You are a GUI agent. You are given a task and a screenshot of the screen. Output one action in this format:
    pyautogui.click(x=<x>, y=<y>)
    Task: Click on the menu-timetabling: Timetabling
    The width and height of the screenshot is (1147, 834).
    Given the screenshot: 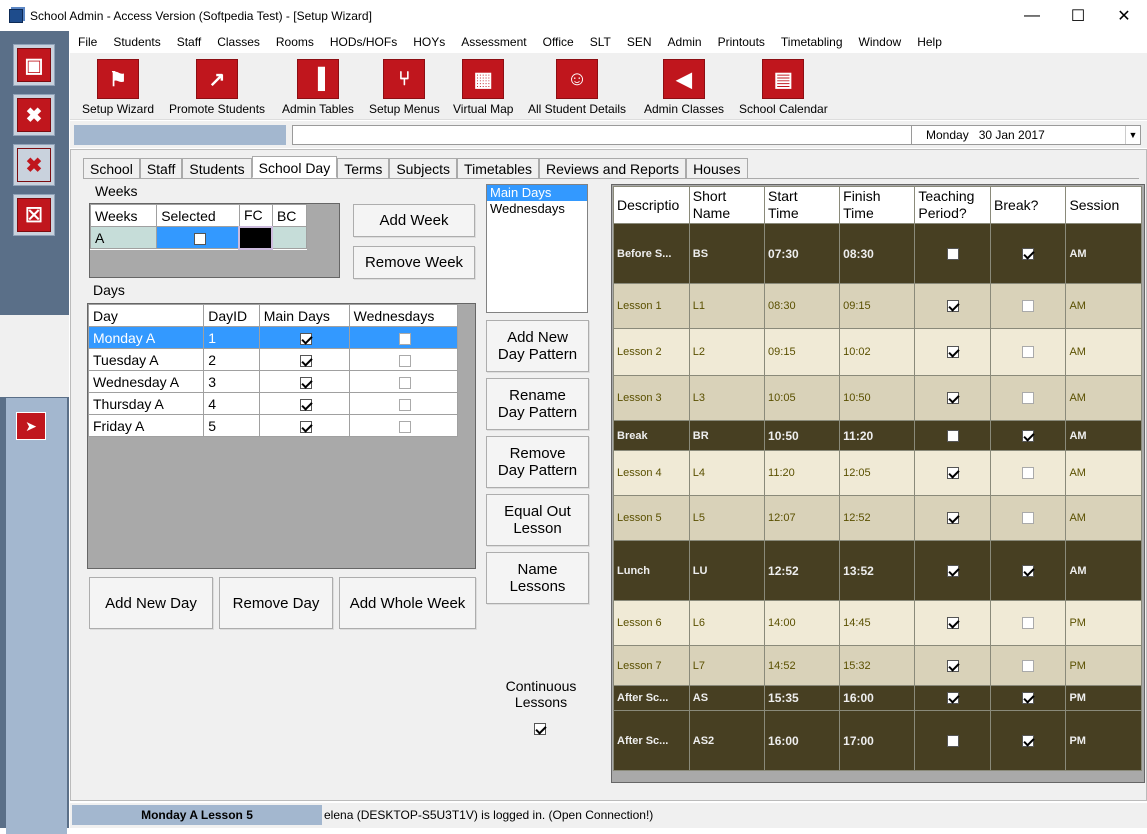 What is the action you would take?
    pyautogui.click(x=812, y=42)
    